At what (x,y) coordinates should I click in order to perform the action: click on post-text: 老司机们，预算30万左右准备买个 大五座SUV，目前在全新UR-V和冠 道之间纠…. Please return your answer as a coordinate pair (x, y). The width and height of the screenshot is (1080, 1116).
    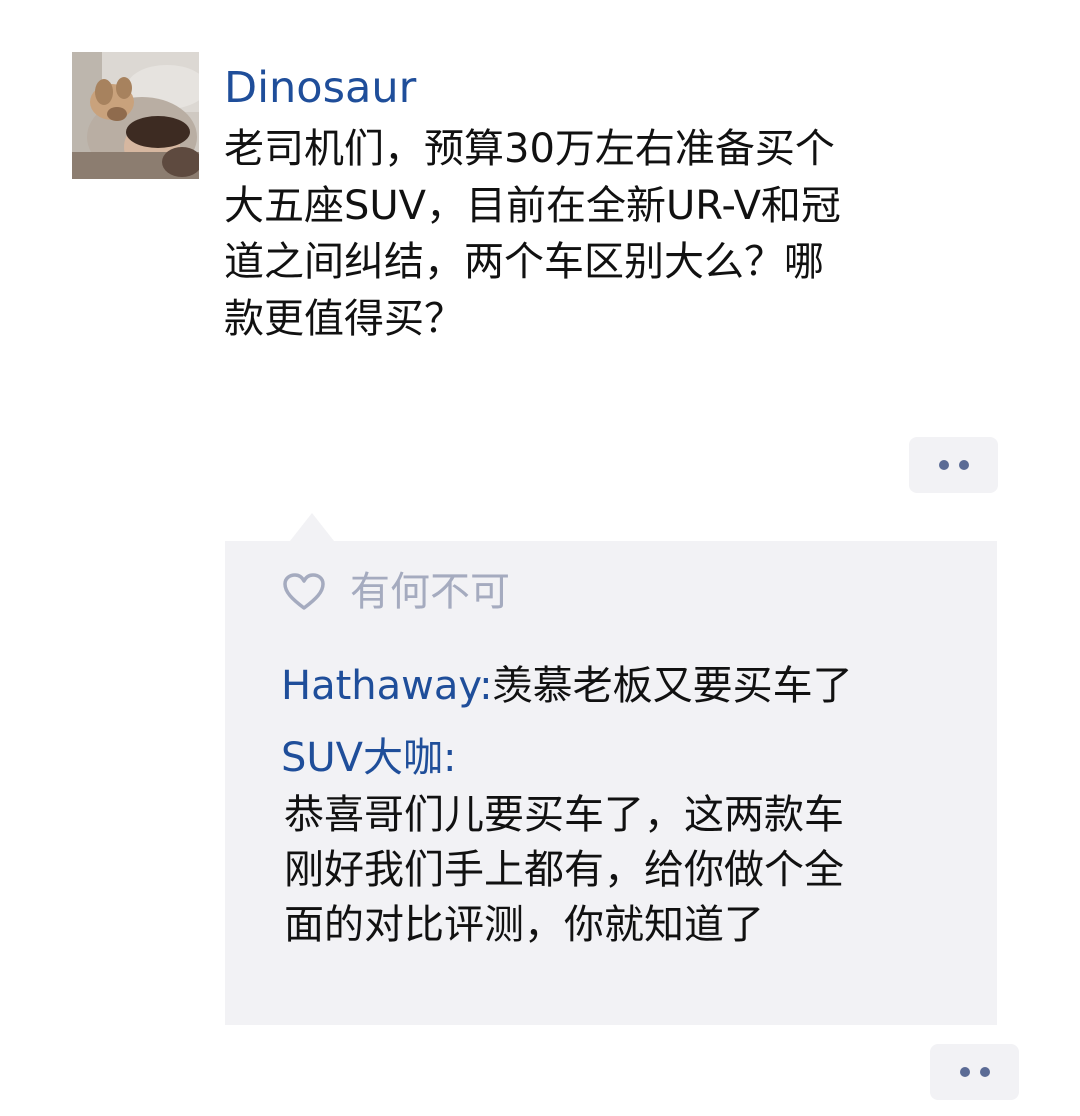
    Looking at the image, I should click on (574, 234).